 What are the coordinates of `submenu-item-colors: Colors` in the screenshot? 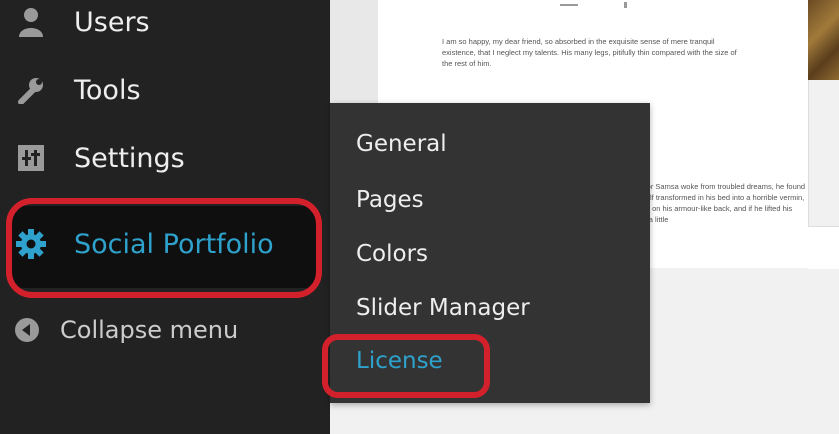 It's located at (392, 254).